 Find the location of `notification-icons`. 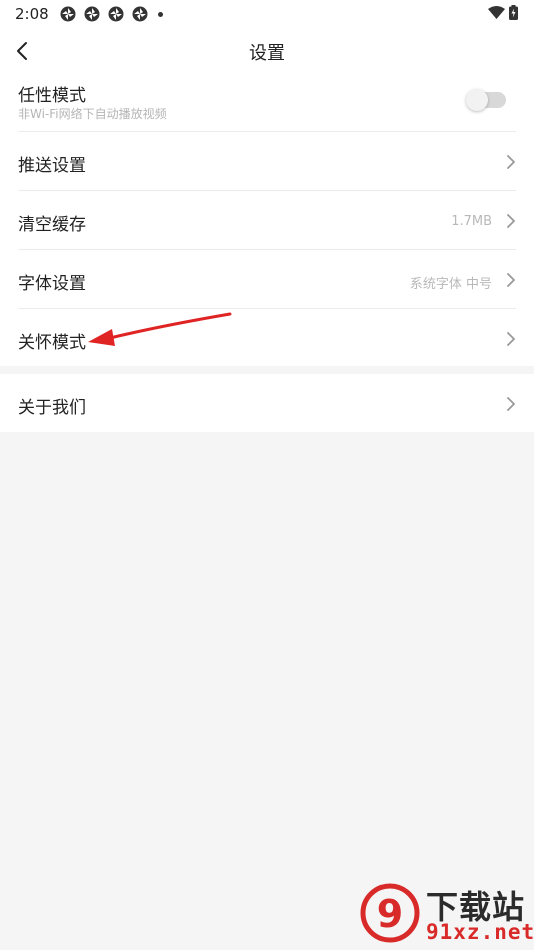

notification-icons is located at coordinates (111, 14).